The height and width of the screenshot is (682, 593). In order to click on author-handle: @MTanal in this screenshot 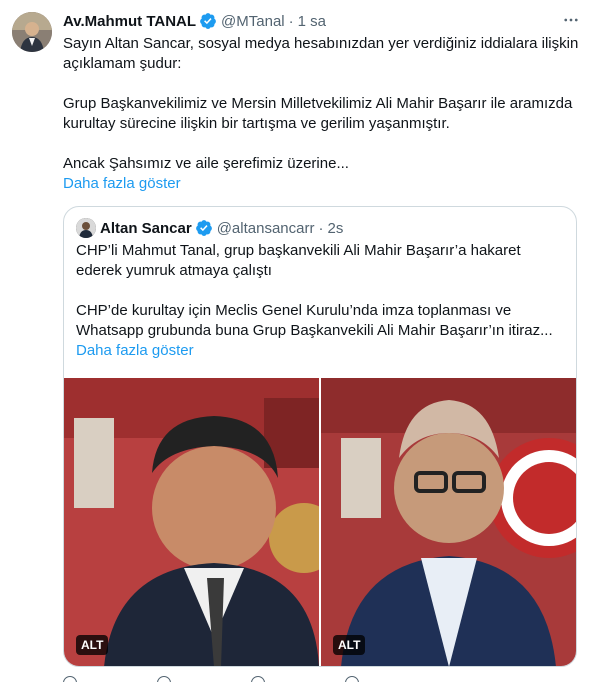, I will do `click(253, 21)`.